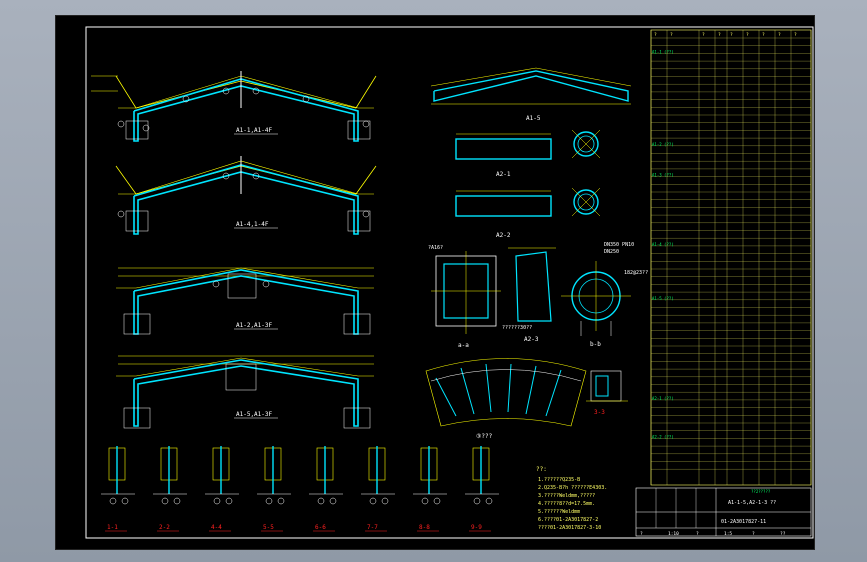  Describe the element at coordinates (663, 175) in the screenshot. I see `table-group-label: A1-3 (??)` at that location.